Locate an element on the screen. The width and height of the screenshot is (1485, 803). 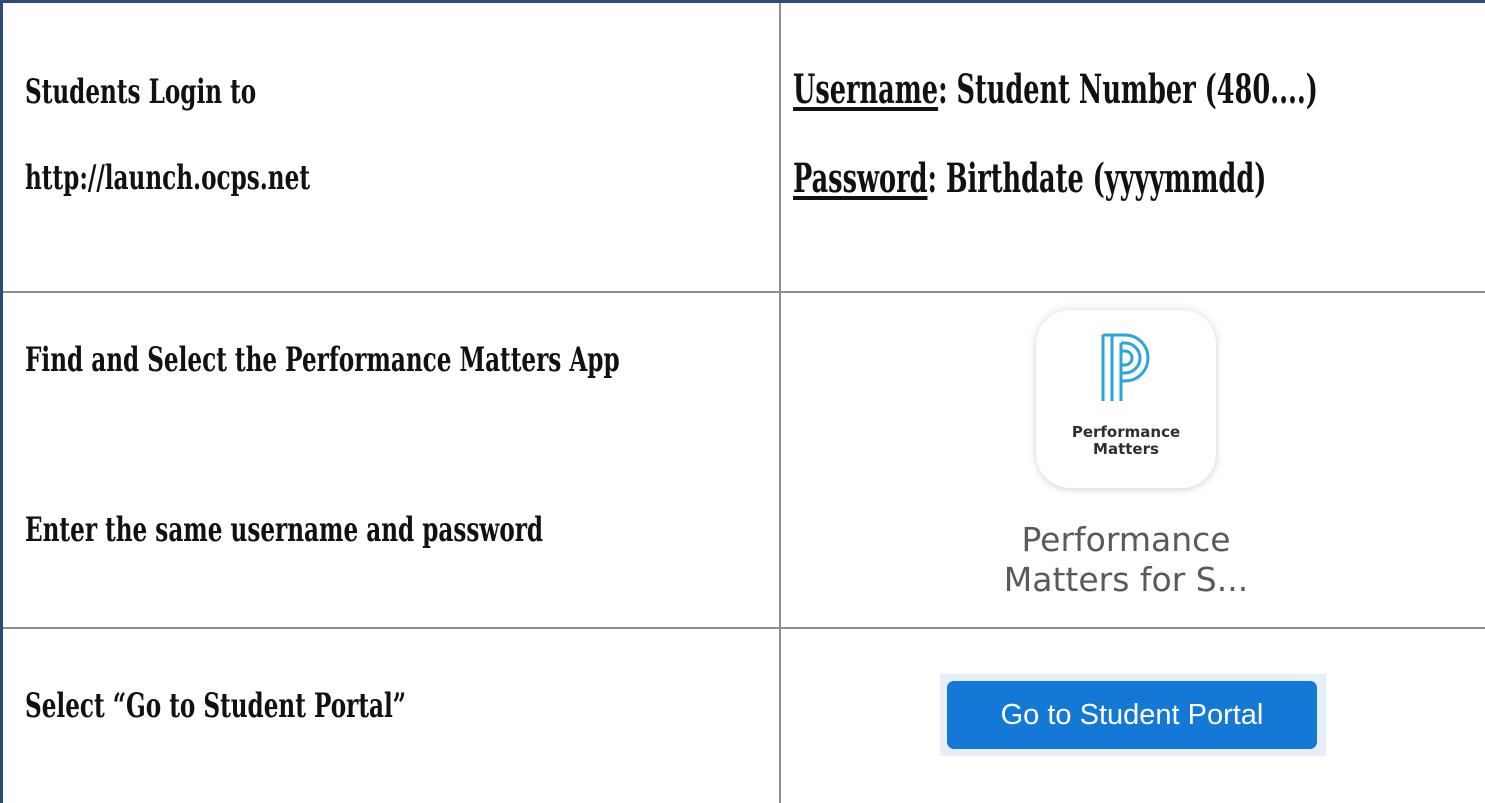
username-value: : Student Number (480....) is located at coordinates (1128, 89).